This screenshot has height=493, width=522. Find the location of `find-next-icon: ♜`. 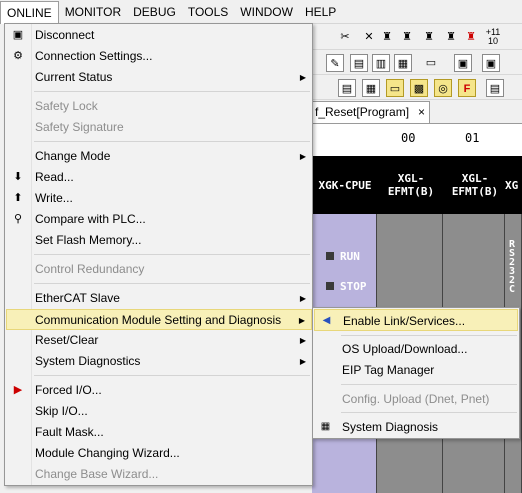

find-next-icon: ♜ is located at coordinates (429, 37).